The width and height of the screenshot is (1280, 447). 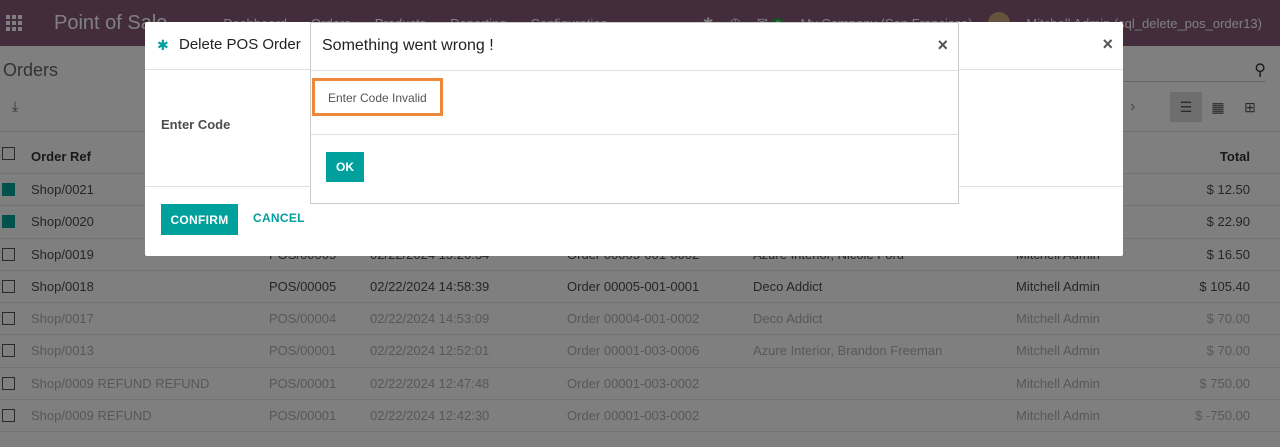 I want to click on enter-code-label: Enter Code, so click(x=196, y=124).